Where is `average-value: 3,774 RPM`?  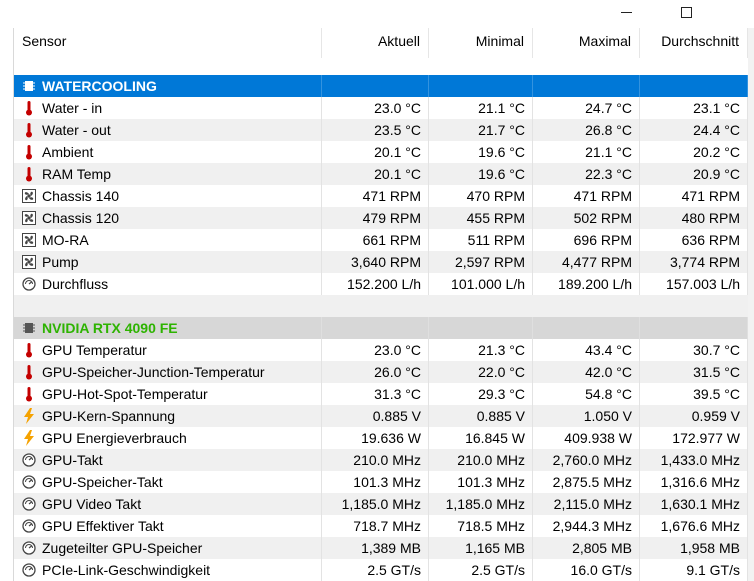
average-value: 3,774 RPM is located at coordinates (694, 262).